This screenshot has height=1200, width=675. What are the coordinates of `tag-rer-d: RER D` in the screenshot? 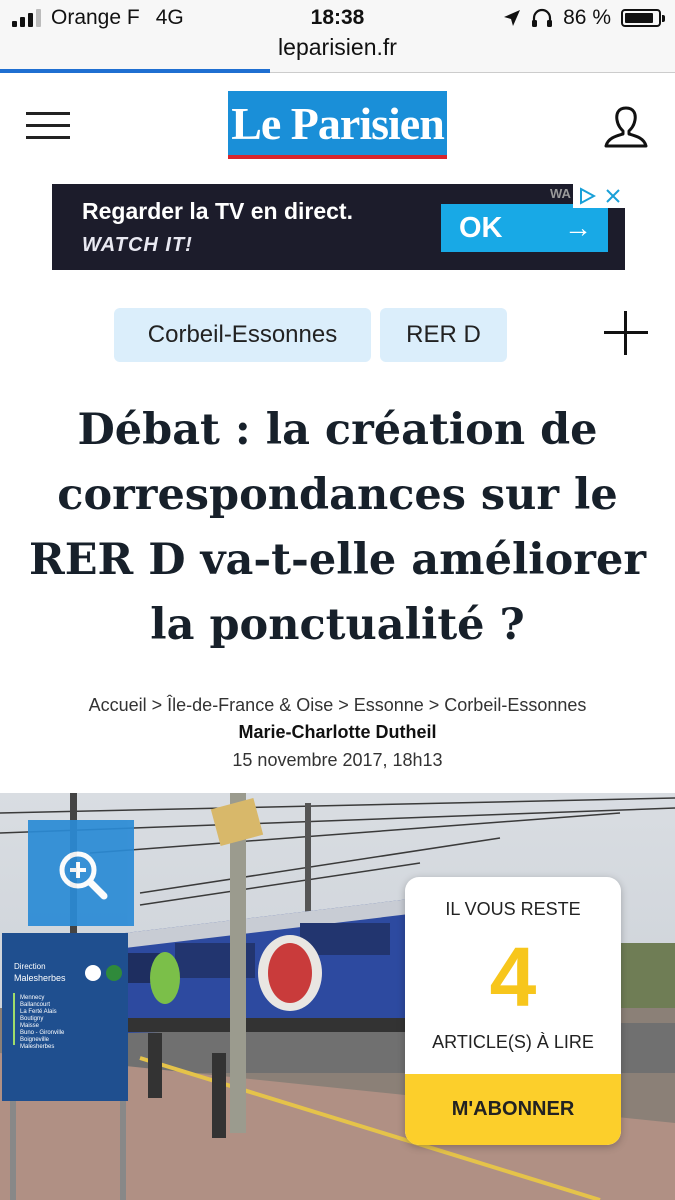 It's located at (443, 335).